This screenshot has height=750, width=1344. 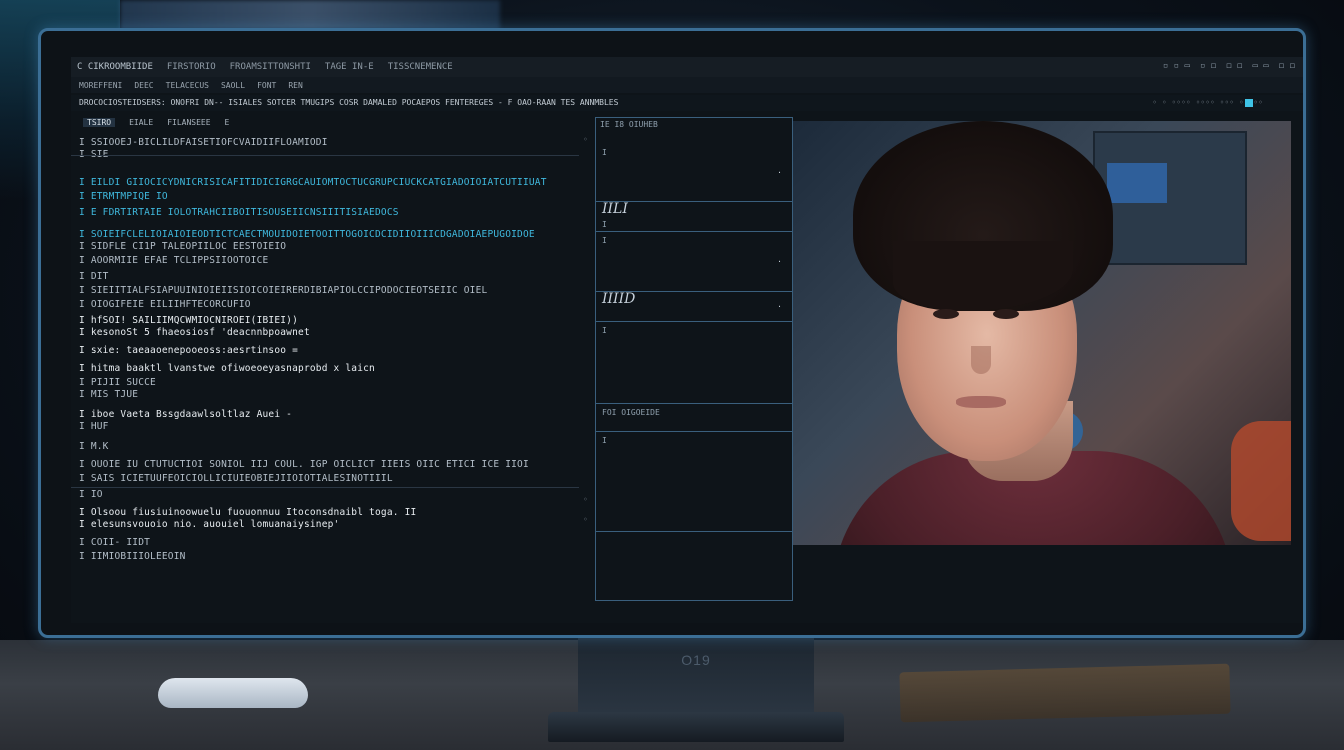 What do you see at coordinates (266, 85) in the screenshot?
I see `menu-item: FONT` at bounding box center [266, 85].